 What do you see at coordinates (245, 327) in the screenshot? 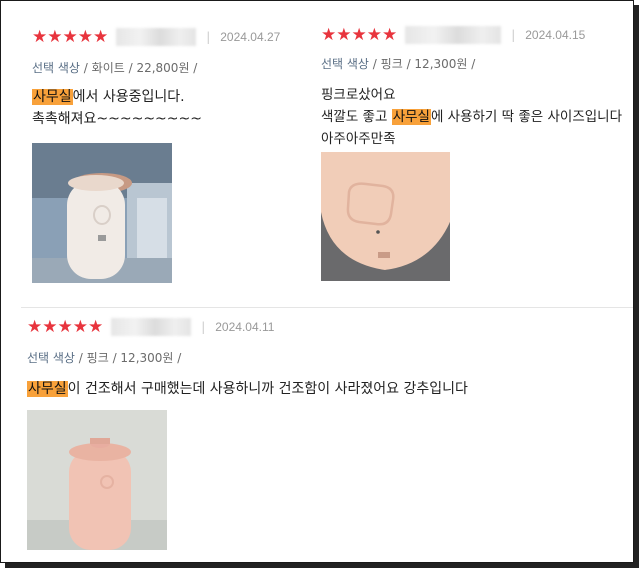
I see `review-date: 2024.04.11` at bounding box center [245, 327].